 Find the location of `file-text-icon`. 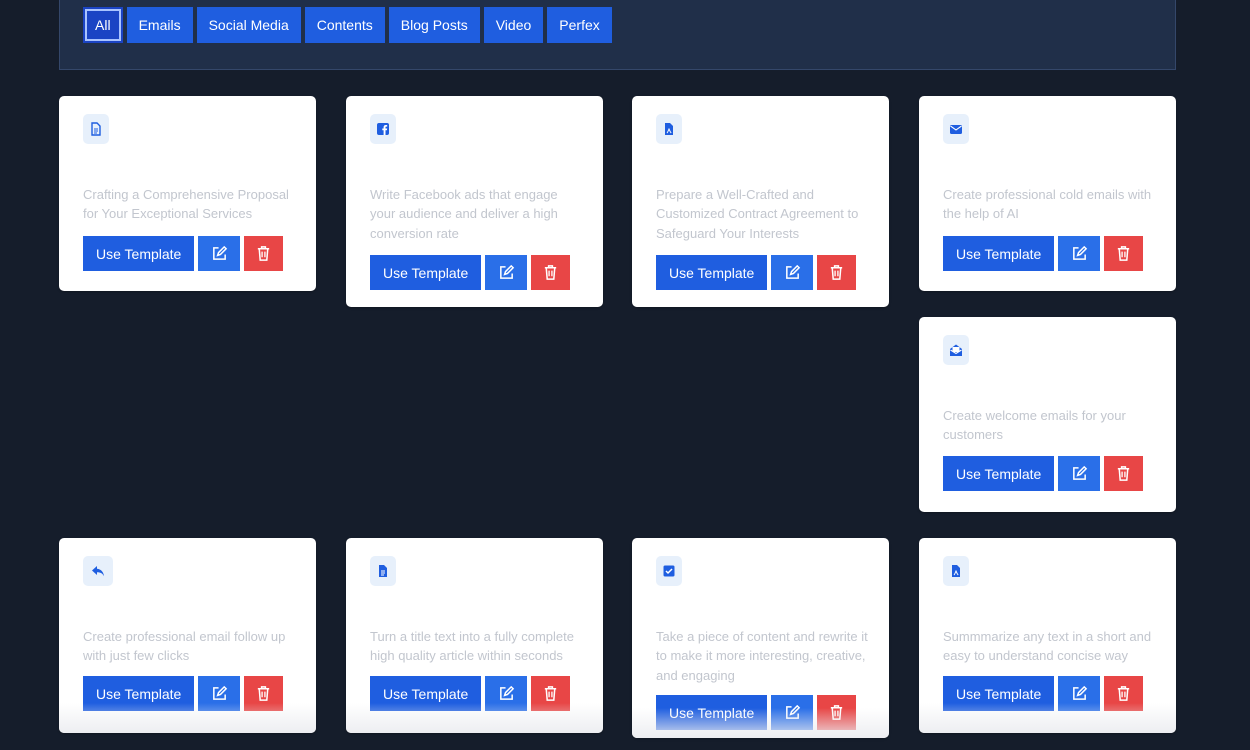

file-text-icon is located at coordinates (96, 129).